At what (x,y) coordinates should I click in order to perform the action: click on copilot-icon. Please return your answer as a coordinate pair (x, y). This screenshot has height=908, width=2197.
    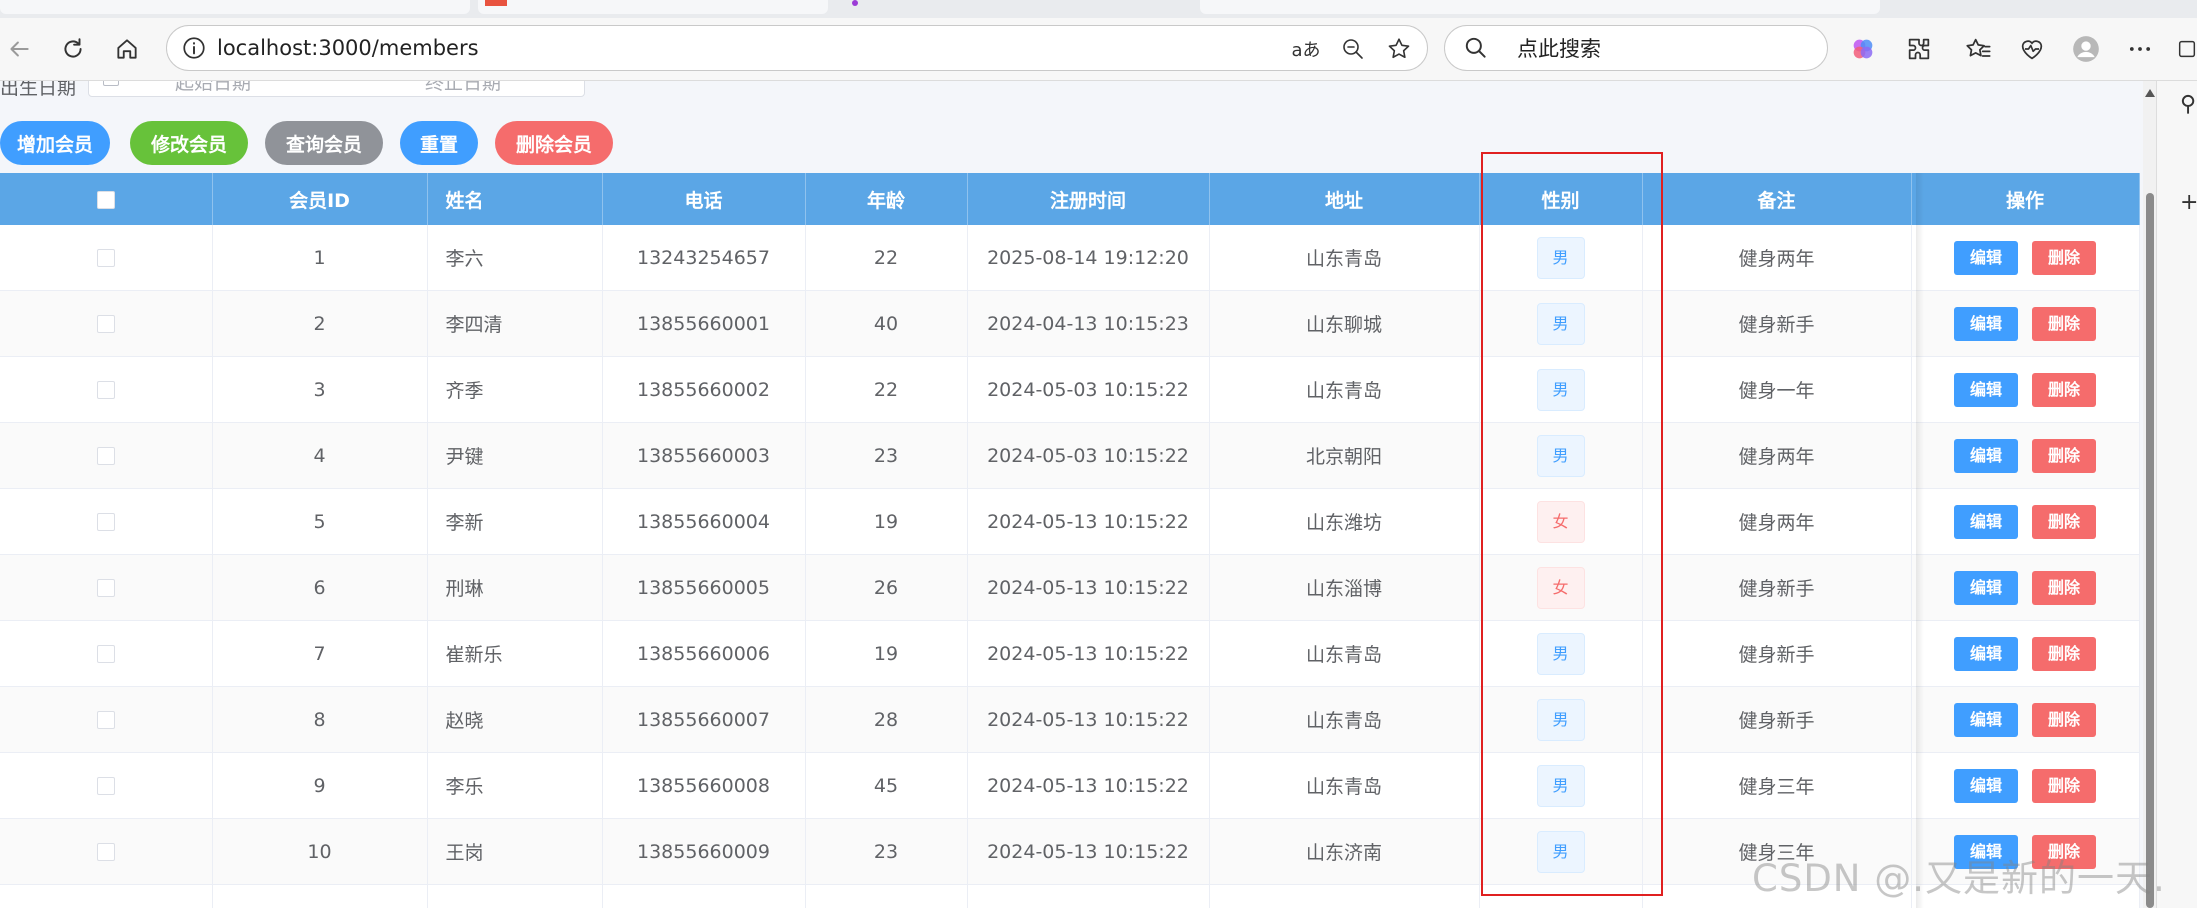
    Looking at the image, I should click on (1863, 49).